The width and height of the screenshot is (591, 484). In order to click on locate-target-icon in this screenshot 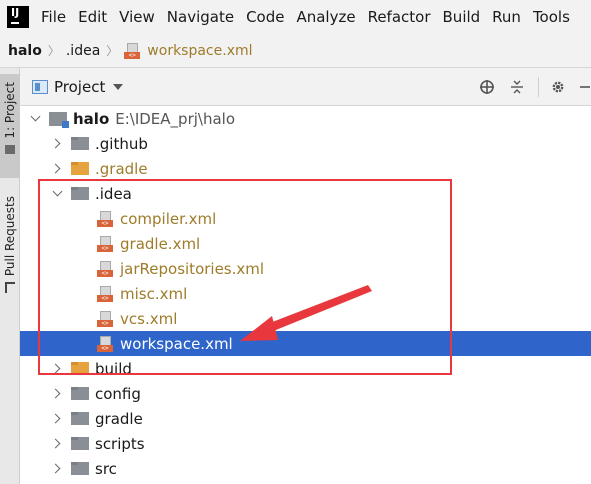, I will do `click(487, 87)`.